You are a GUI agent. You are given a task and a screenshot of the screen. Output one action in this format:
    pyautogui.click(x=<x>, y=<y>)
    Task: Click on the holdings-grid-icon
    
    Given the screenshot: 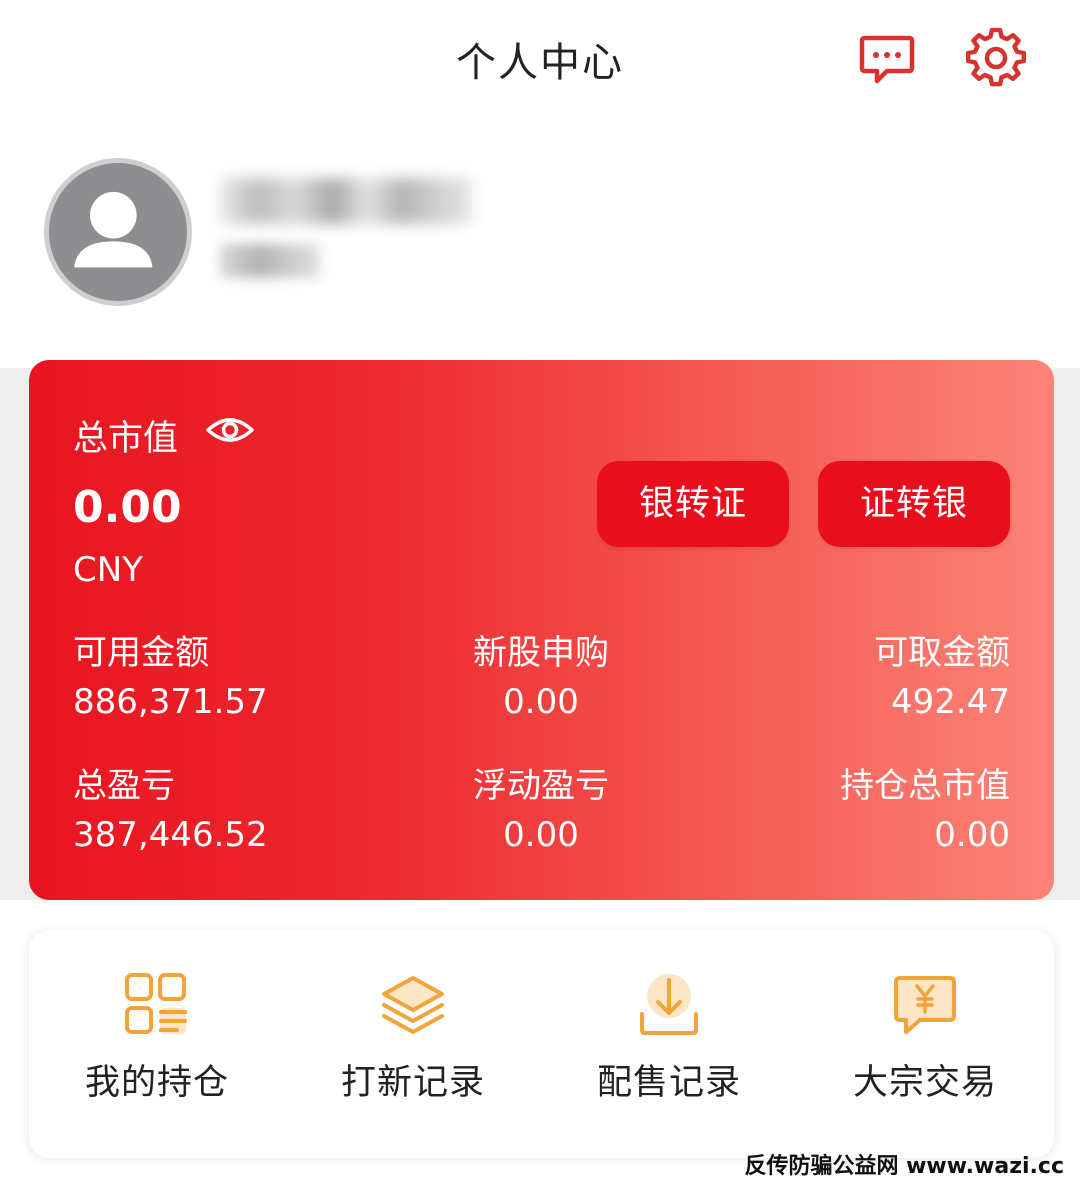 What is the action you would take?
    pyautogui.click(x=157, y=1005)
    